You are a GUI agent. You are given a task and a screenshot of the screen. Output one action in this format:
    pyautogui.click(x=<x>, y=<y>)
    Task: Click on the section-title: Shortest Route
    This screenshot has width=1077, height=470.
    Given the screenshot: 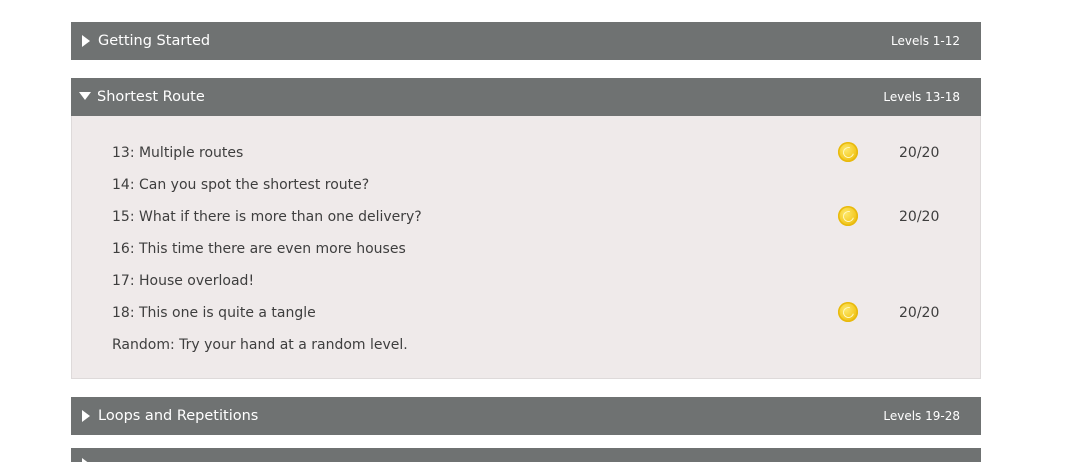 What is the action you would take?
    pyautogui.click(x=151, y=97)
    